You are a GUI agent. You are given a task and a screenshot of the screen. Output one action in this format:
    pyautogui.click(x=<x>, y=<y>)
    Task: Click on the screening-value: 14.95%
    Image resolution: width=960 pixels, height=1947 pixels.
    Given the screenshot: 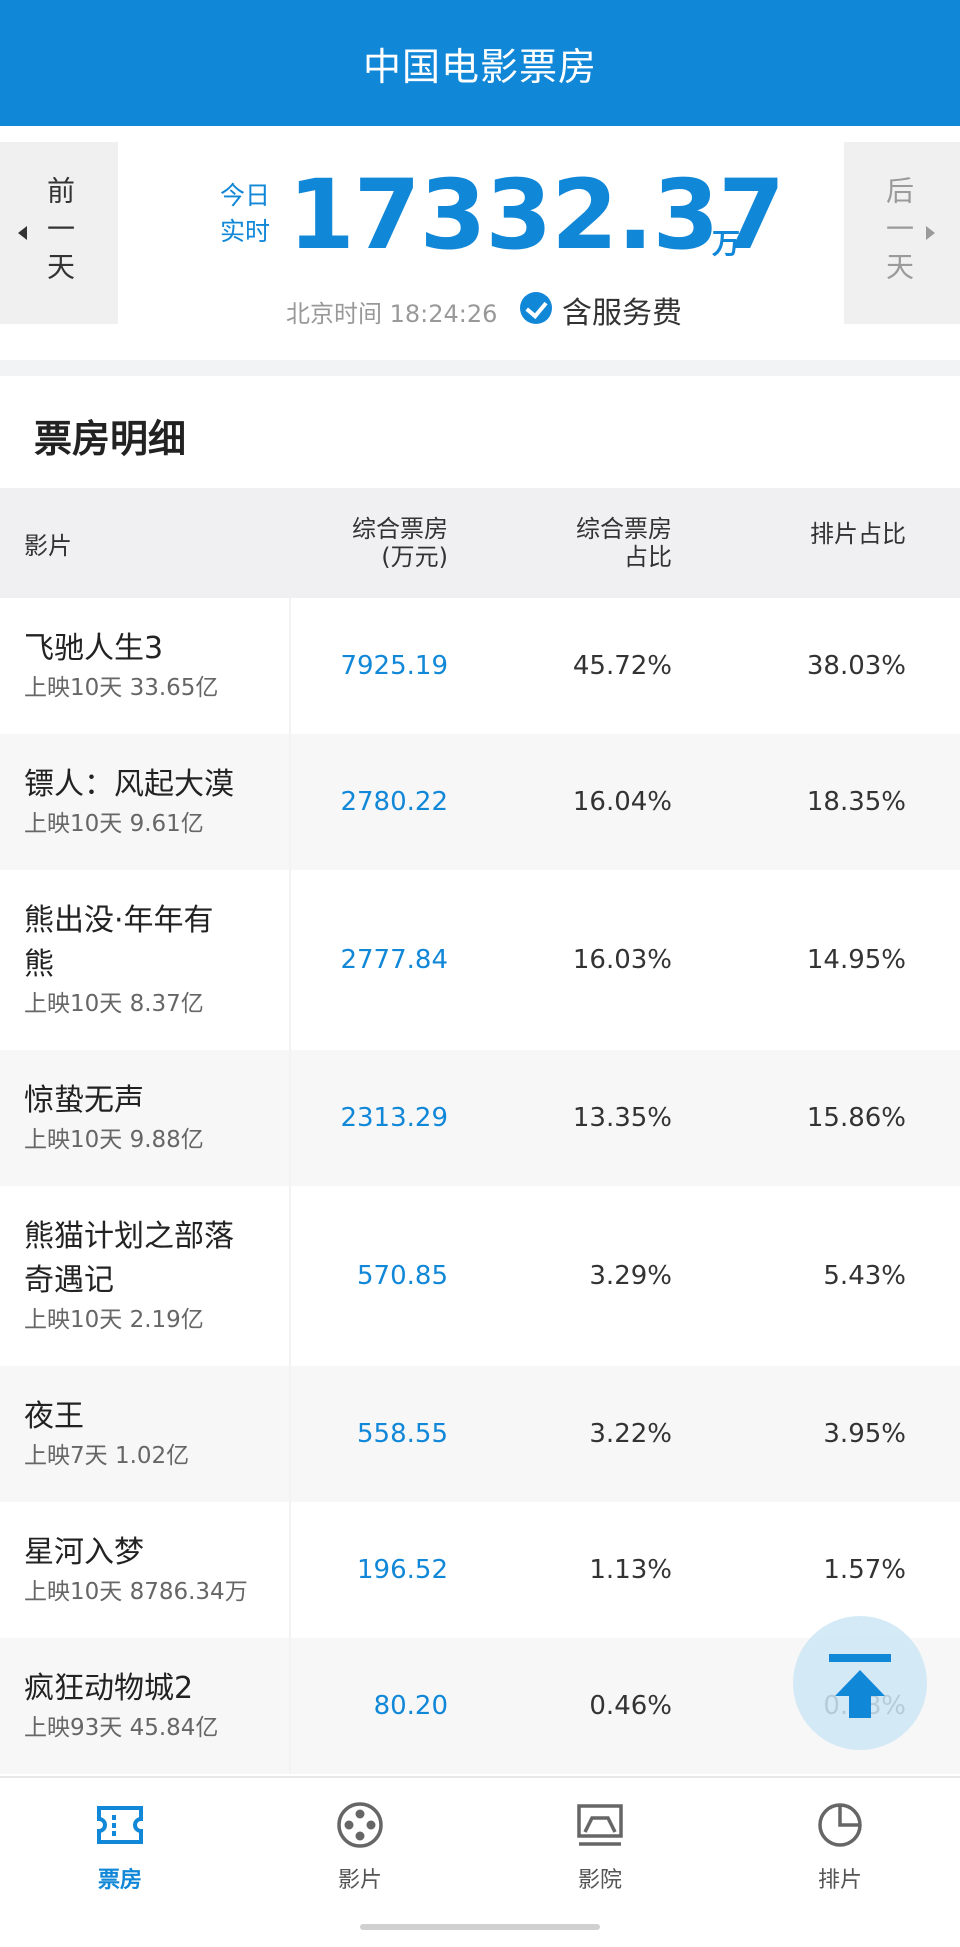 What is the action you would take?
    pyautogui.click(x=856, y=960)
    